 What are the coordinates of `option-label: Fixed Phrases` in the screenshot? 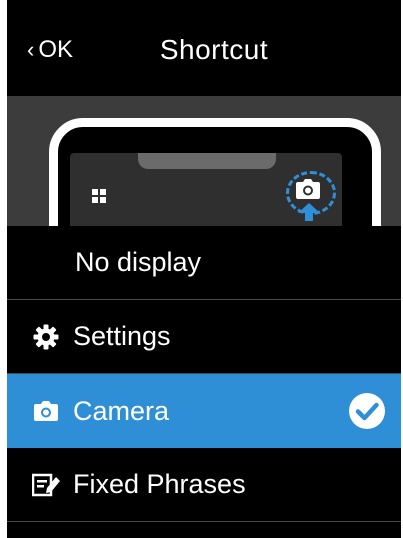 It's located at (159, 484).